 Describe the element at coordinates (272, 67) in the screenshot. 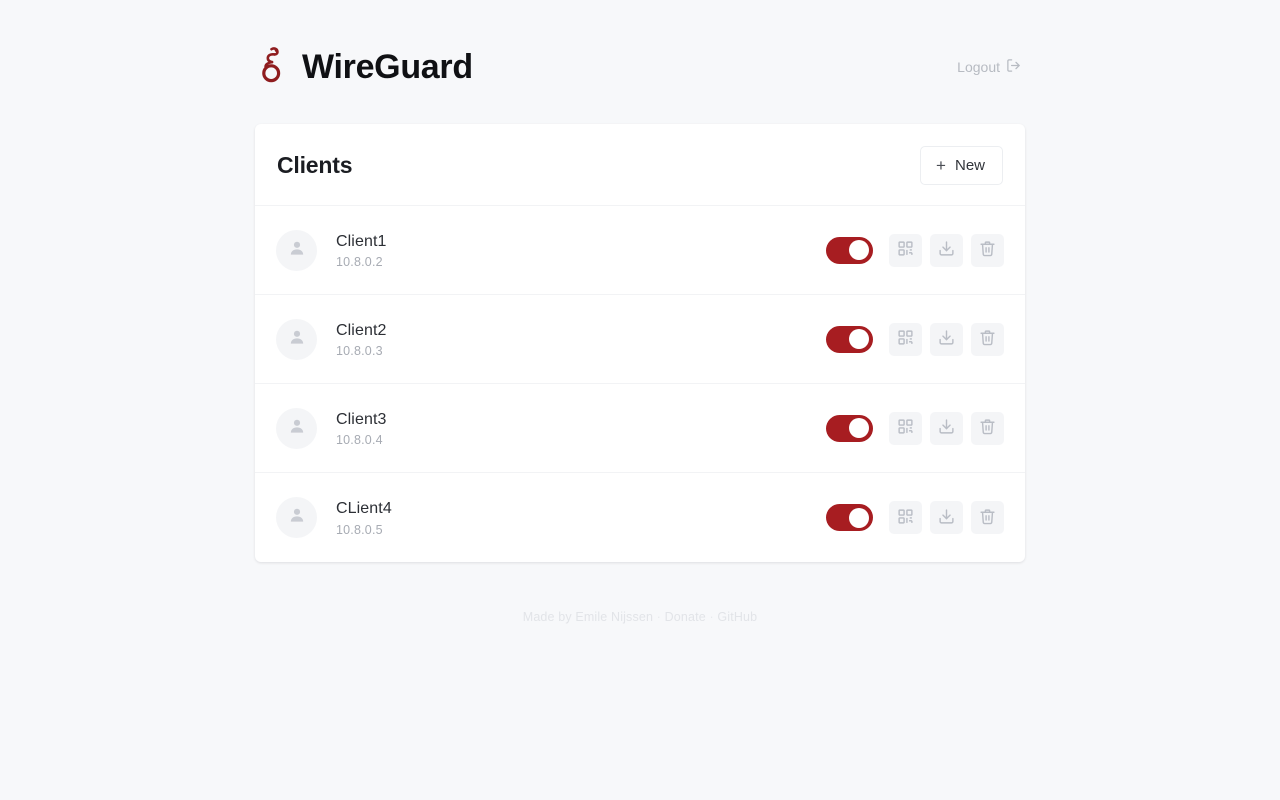

I see `wireguard-dragon-logo-icon` at that location.